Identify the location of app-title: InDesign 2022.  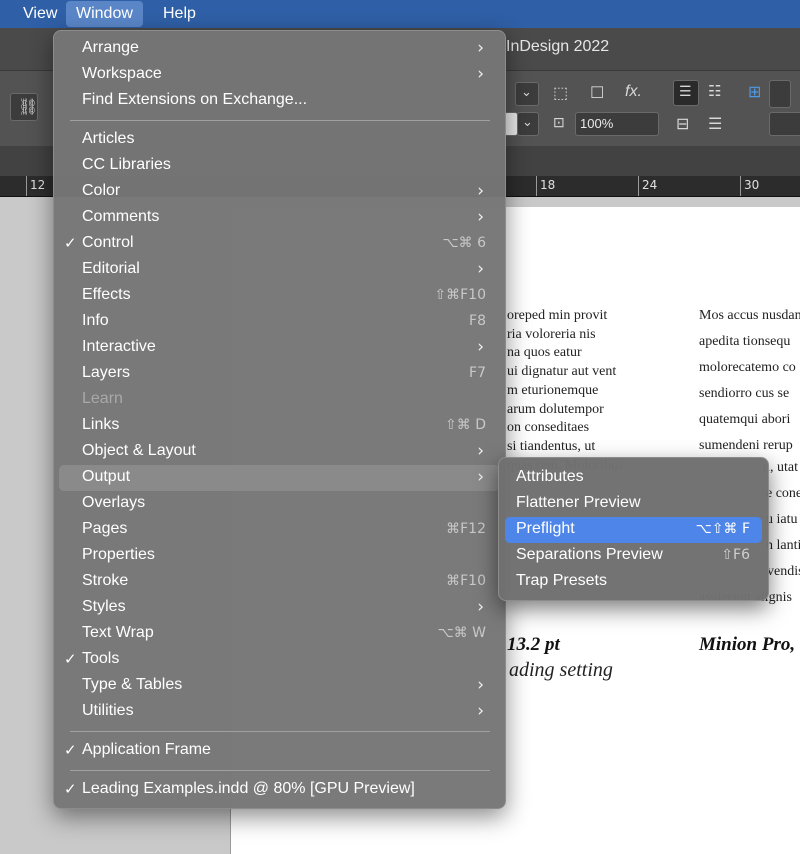
(558, 46).